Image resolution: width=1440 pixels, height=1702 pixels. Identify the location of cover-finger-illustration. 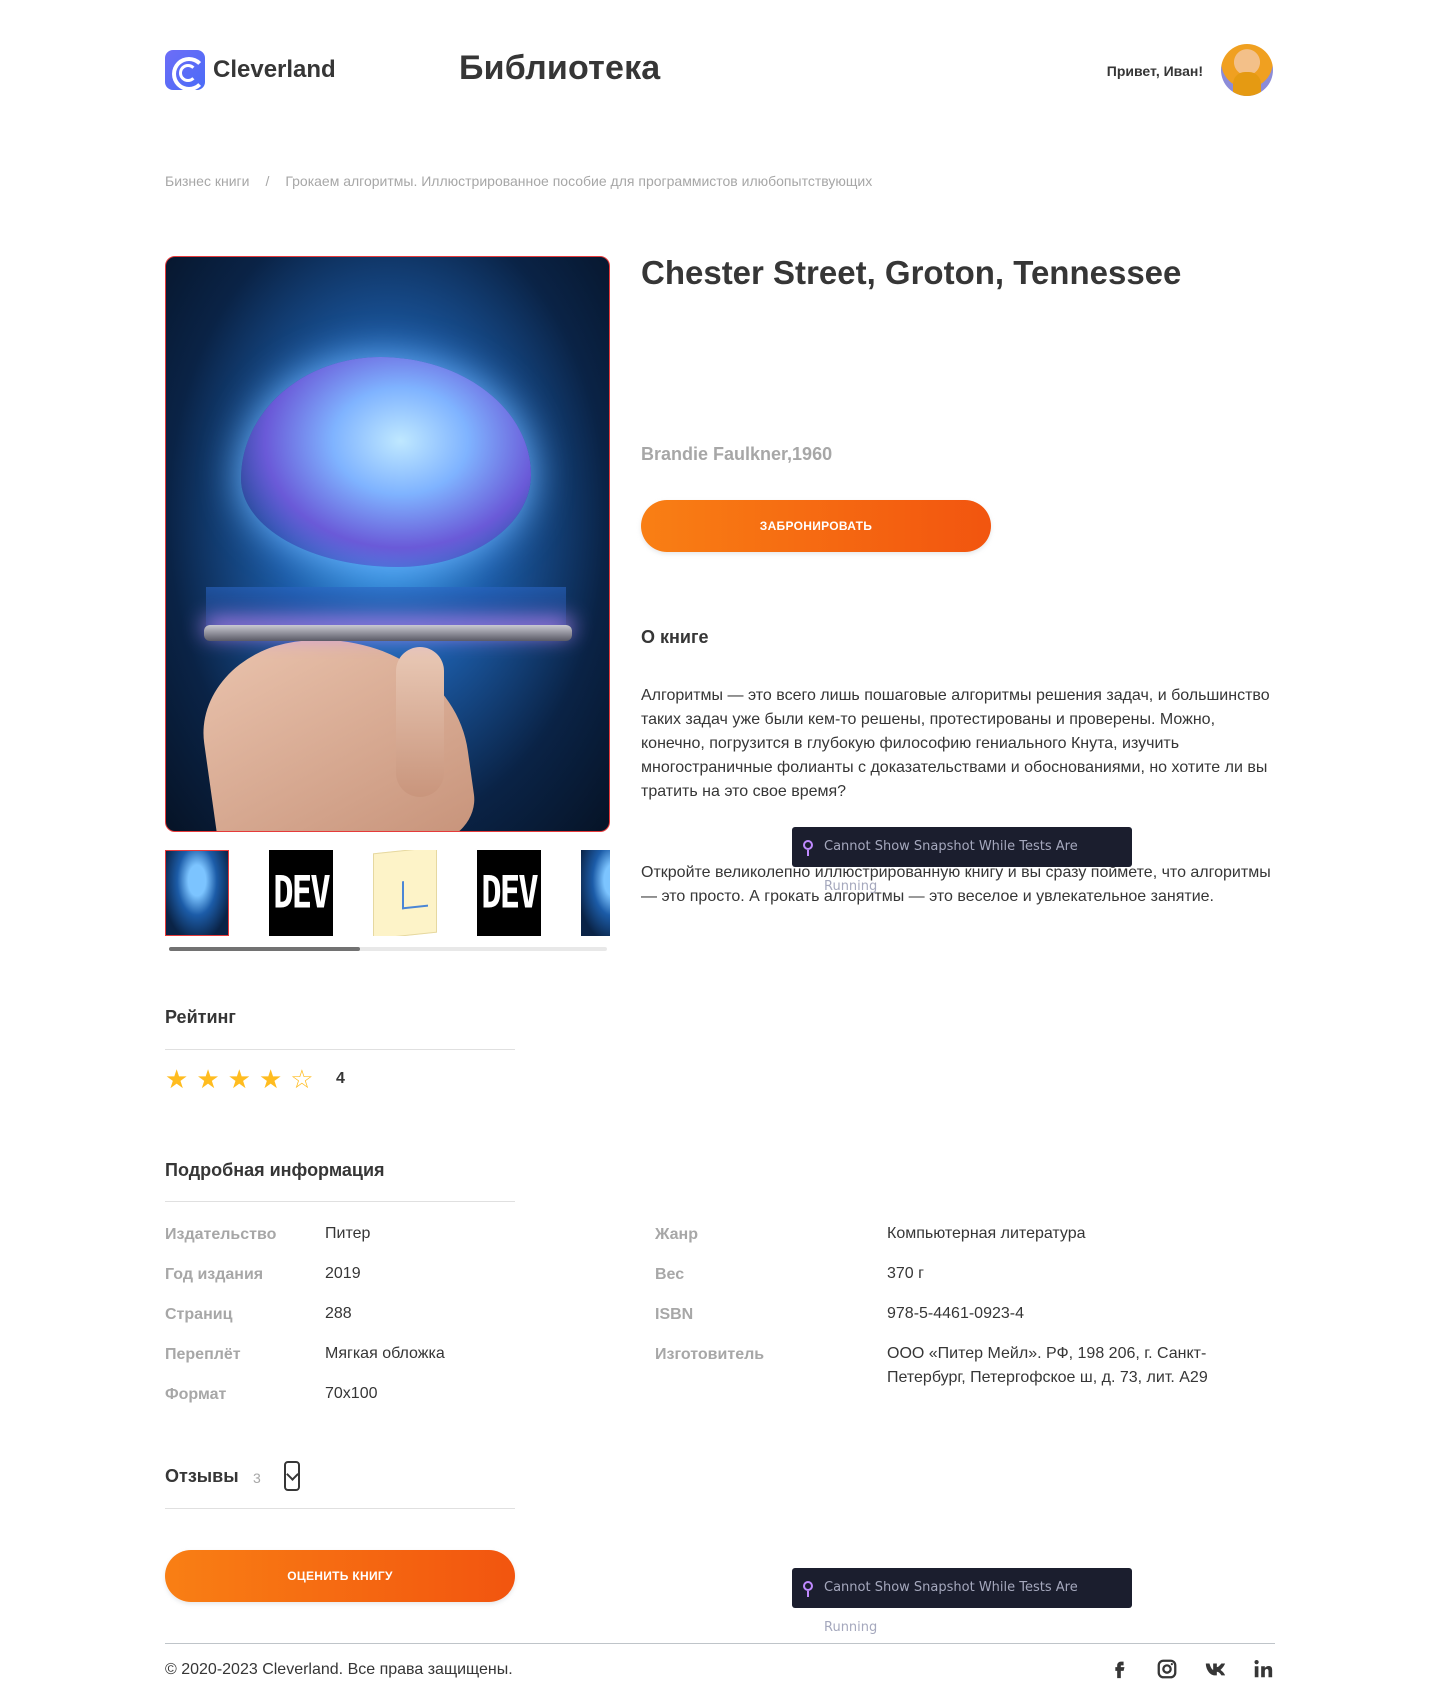
(420, 722).